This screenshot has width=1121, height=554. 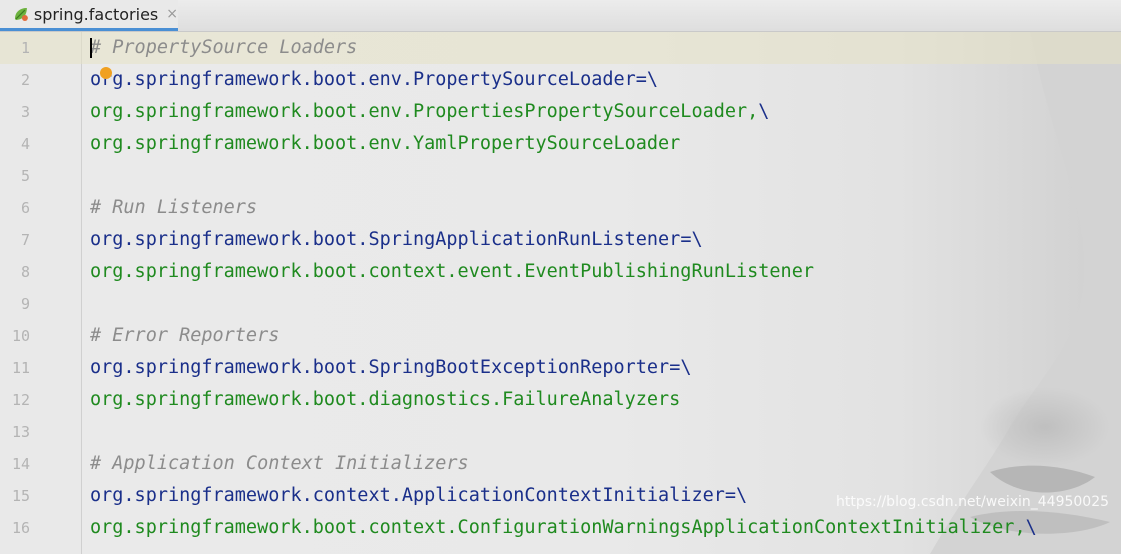 I want to click on watermark-text: https://blog.csdn.net/weixin_44950025, so click(x=973, y=502).